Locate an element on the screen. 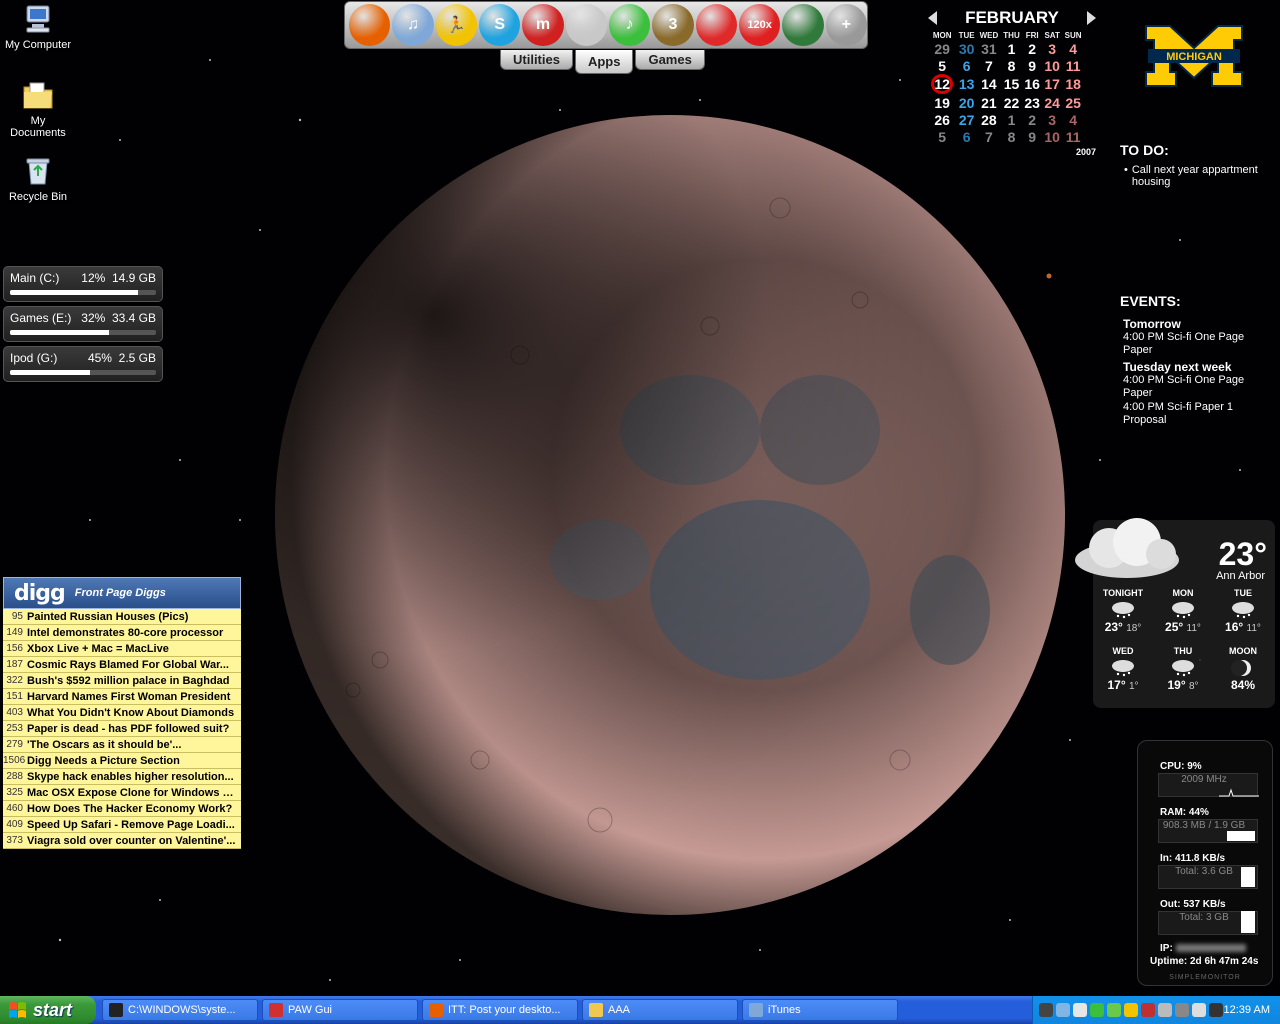  digg-item: 403 What You Didn't Know About Diamonds is located at coordinates (122, 713).